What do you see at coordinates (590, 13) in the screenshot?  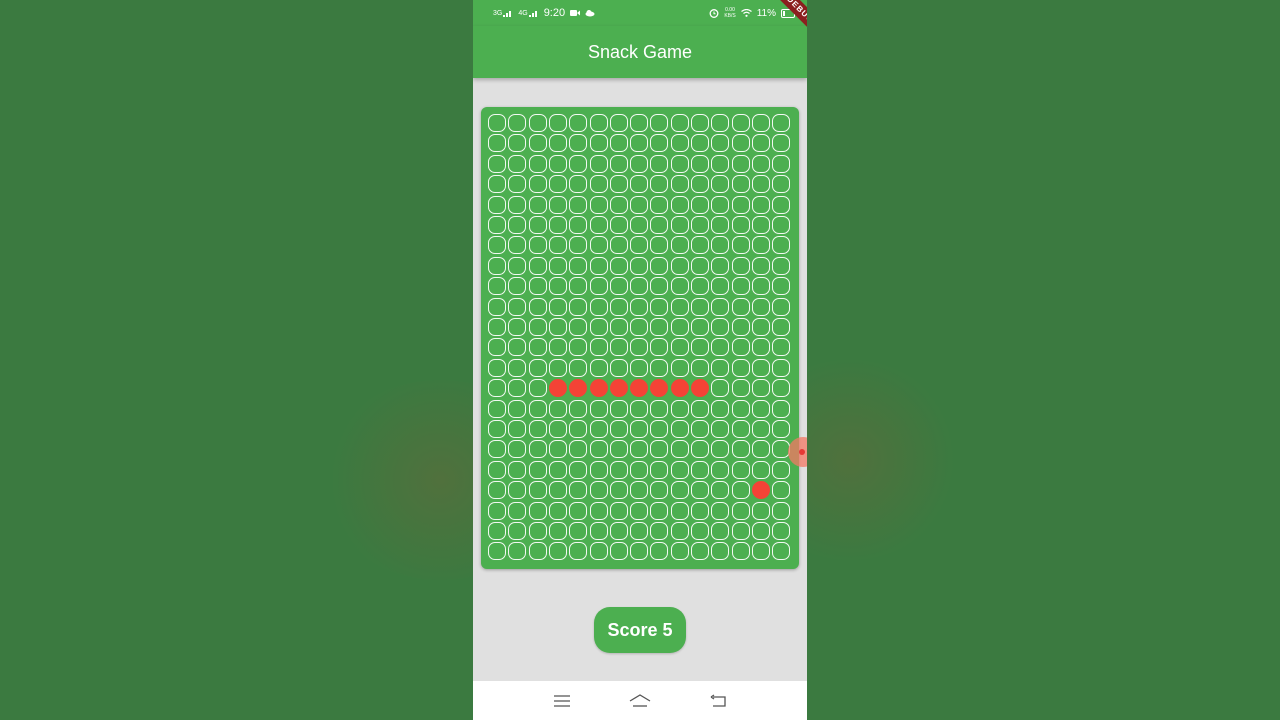 I see `cloud-icon` at bounding box center [590, 13].